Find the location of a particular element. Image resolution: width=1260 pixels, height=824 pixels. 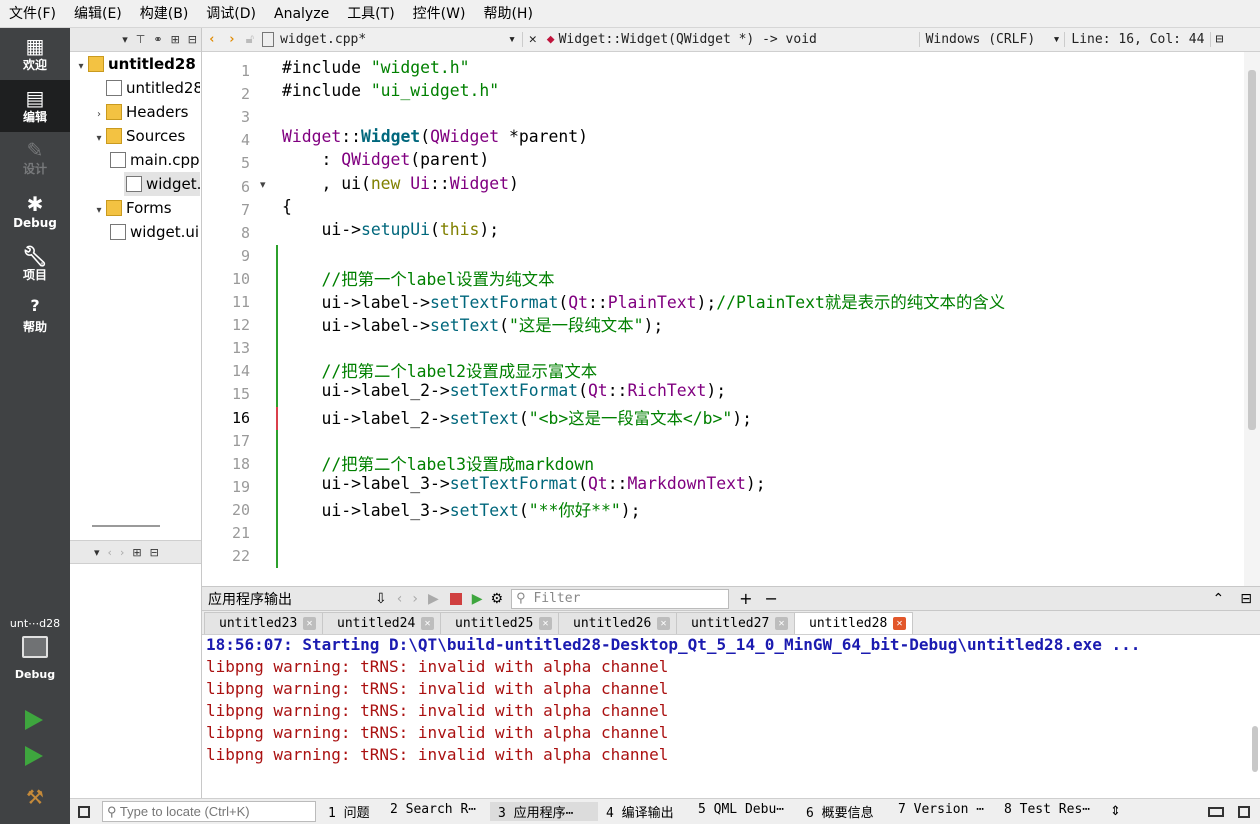

forward-icon: › is located at coordinates (122, 552).